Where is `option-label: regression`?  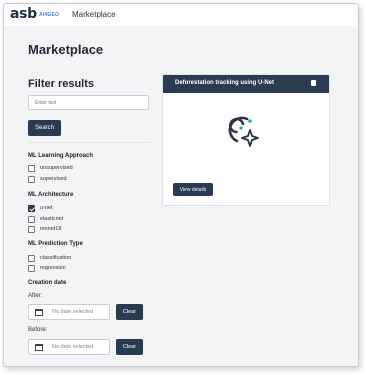
option-label: regression is located at coordinates (53, 268).